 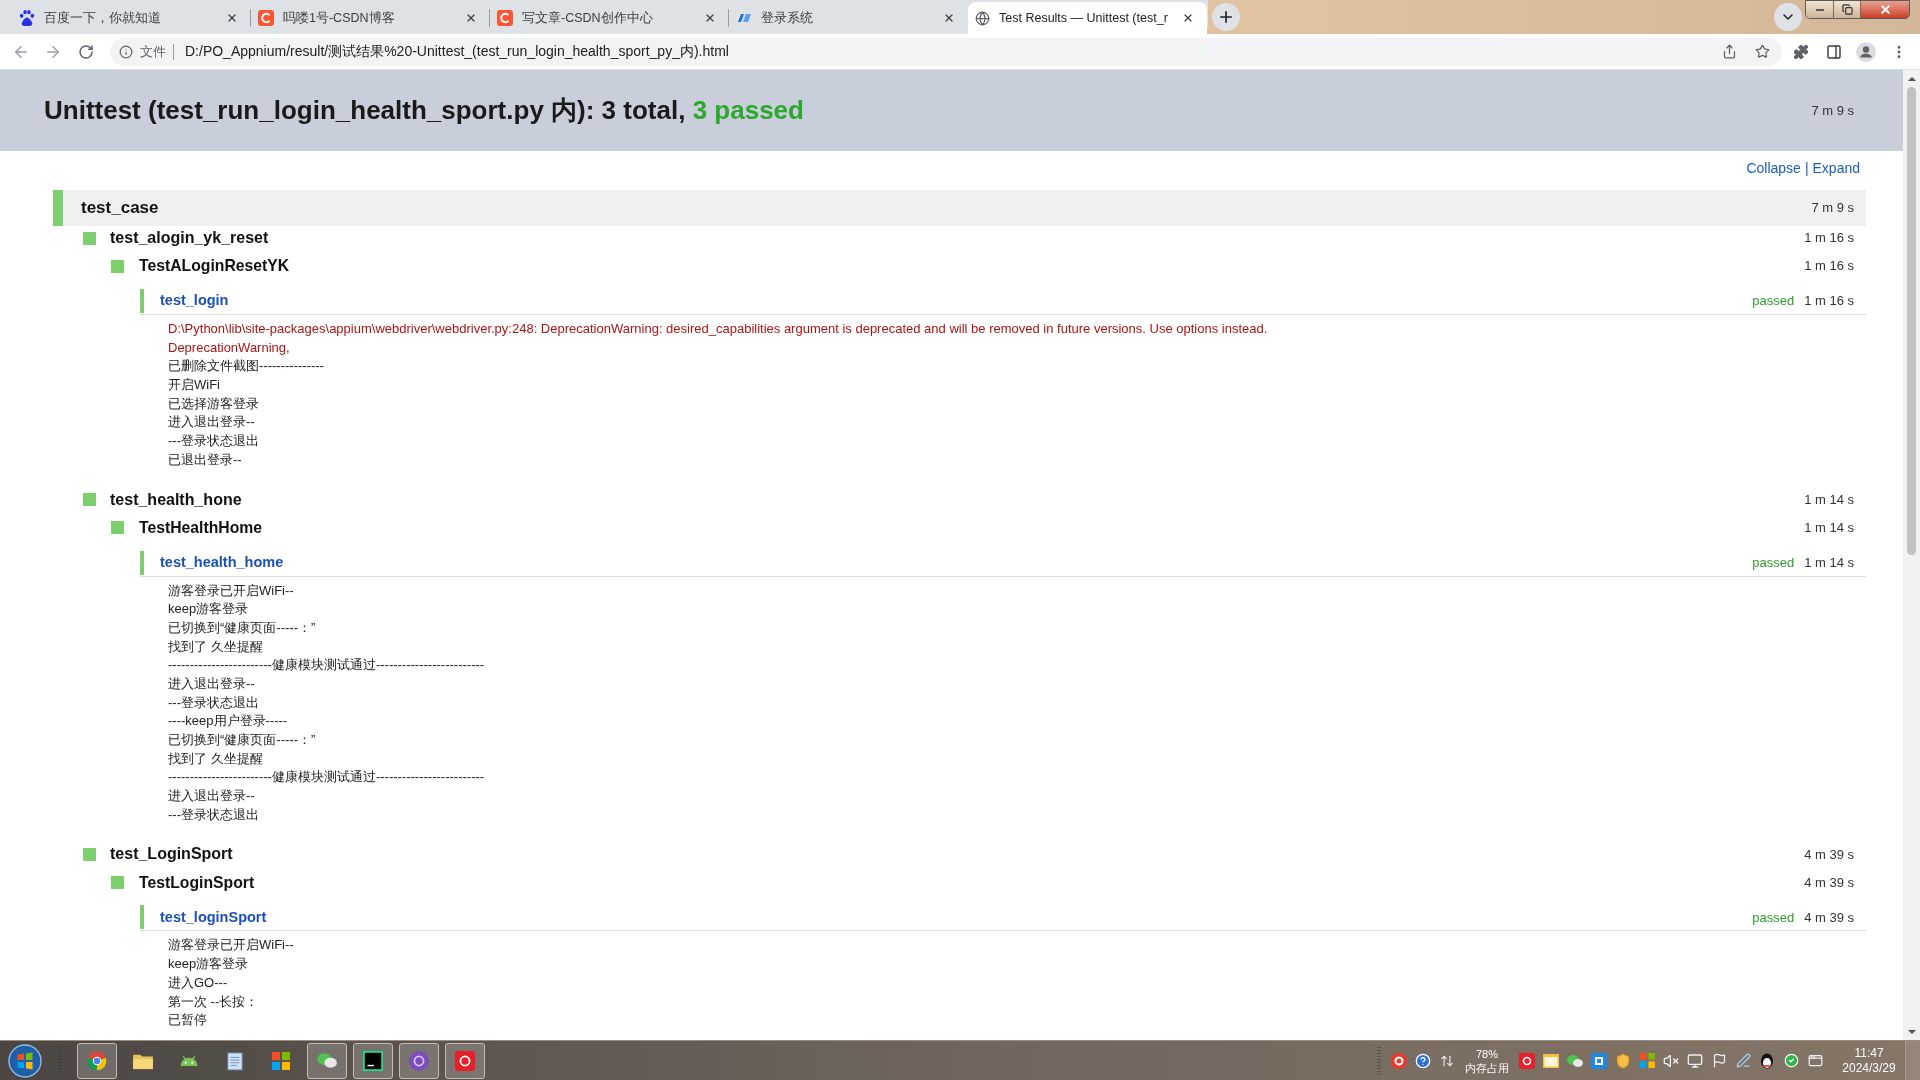 What do you see at coordinates (211, 683) in the screenshot?
I see `log-line: 进入退出登录--` at bounding box center [211, 683].